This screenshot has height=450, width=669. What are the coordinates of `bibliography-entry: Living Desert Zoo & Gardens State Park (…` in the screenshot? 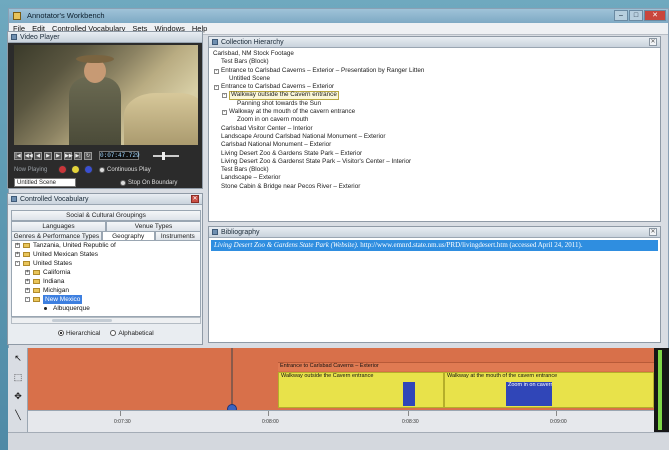 It's located at (434, 245).